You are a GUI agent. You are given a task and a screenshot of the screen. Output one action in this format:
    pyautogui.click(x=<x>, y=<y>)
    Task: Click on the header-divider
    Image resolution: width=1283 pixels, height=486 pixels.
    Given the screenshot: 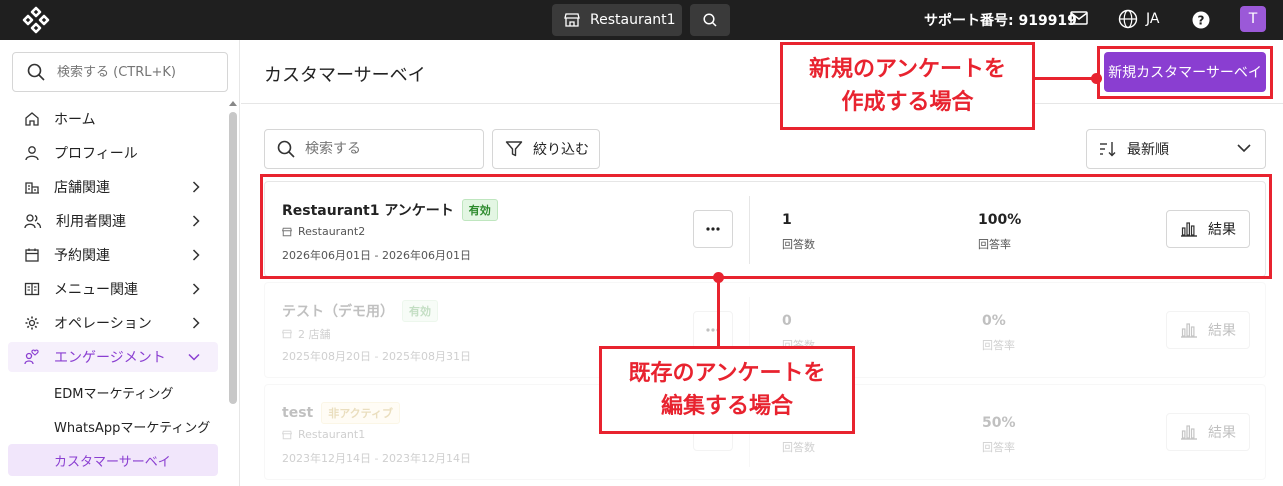 What is the action you would take?
    pyautogui.click(x=762, y=103)
    